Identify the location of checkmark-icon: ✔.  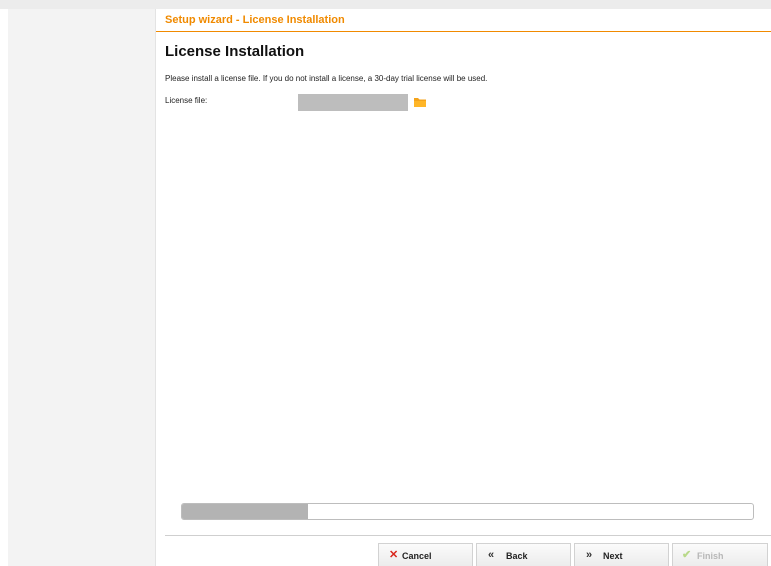
(687, 555).